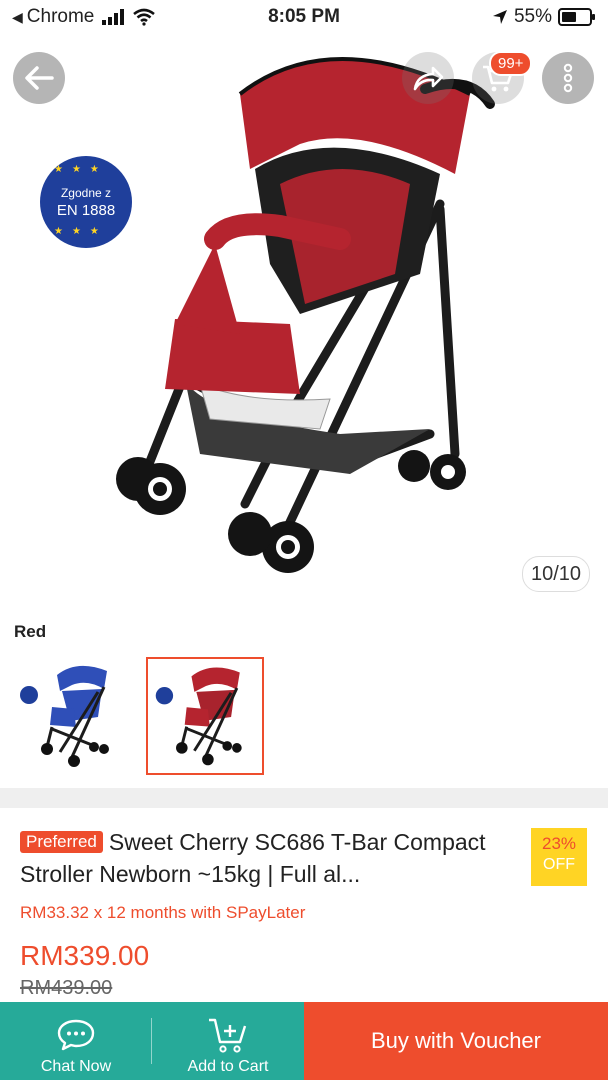 Image resolution: width=608 pixels, height=1080 pixels. What do you see at coordinates (86, 210) in the screenshot?
I see `badge-line2: EN 1888` at bounding box center [86, 210].